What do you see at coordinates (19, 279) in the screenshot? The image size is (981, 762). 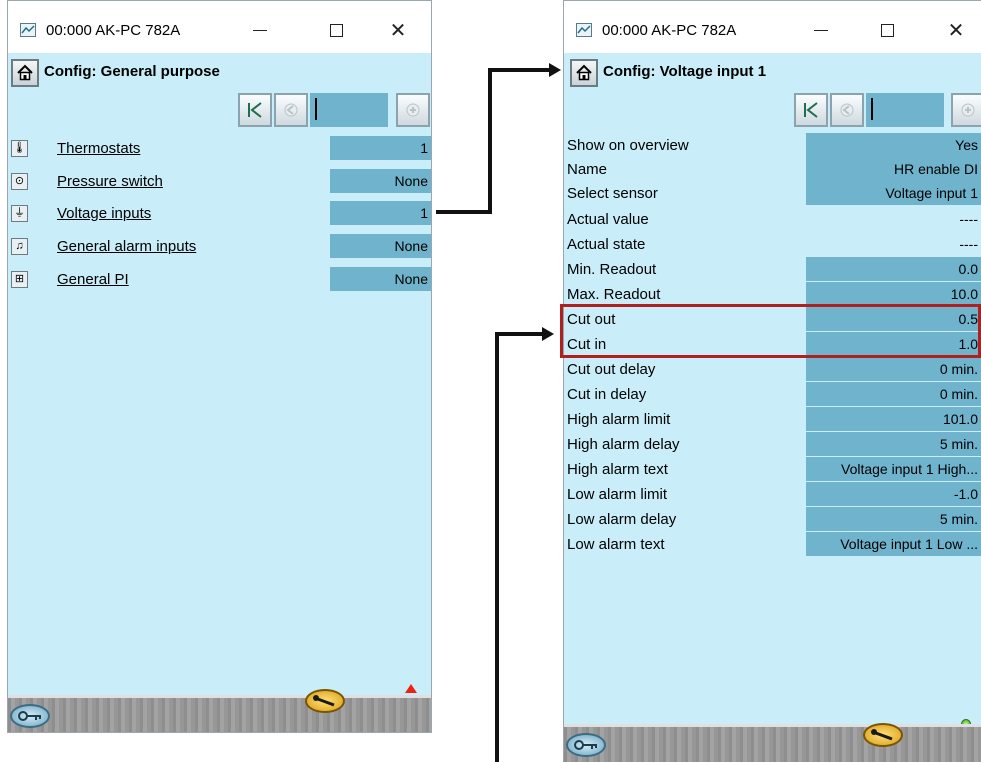 I see `pi-controller-icon: ⊞` at bounding box center [19, 279].